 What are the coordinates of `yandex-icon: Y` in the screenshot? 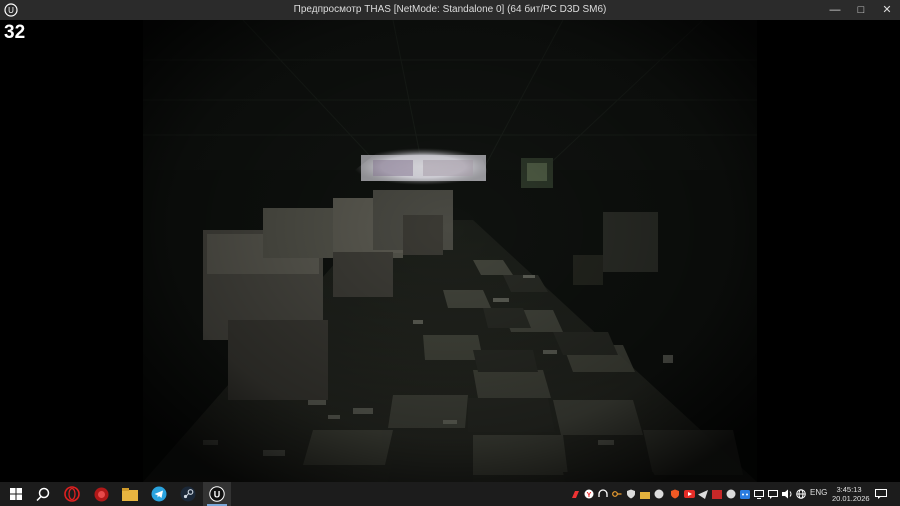 It's located at (589, 494).